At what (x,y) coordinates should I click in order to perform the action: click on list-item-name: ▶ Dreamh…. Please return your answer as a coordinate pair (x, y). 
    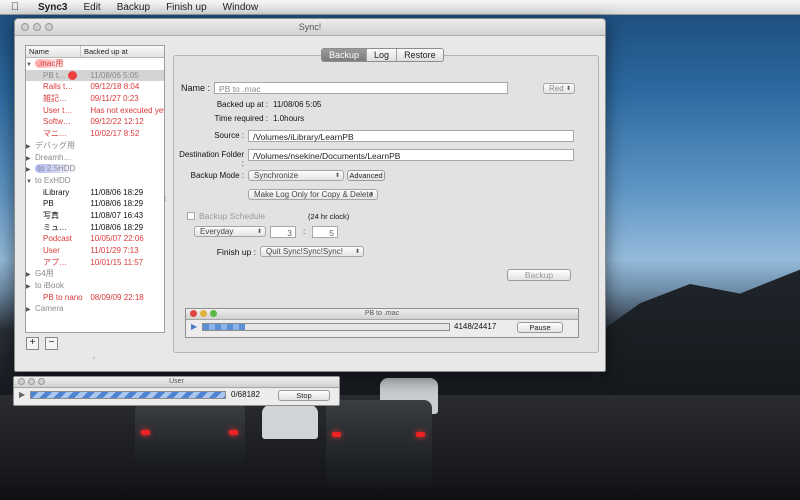
    Looking at the image, I should click on (95, 158).